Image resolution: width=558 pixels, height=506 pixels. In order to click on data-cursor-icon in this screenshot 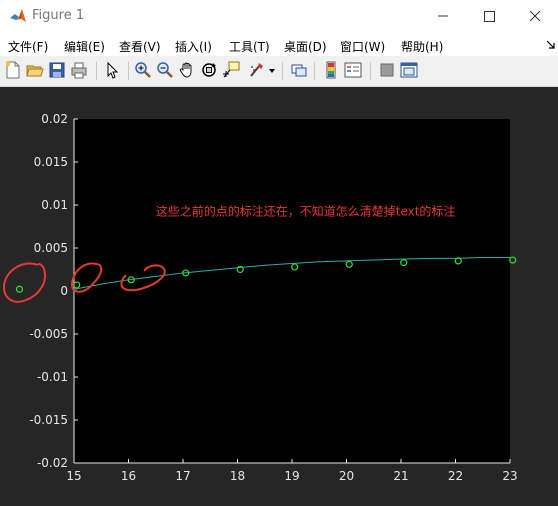, I will do `click(231, 70)`.